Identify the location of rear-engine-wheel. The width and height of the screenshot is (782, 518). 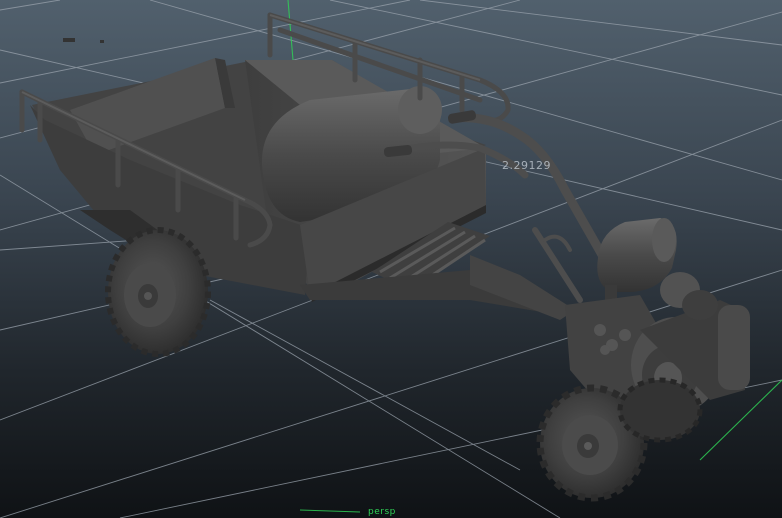
(660, 410).